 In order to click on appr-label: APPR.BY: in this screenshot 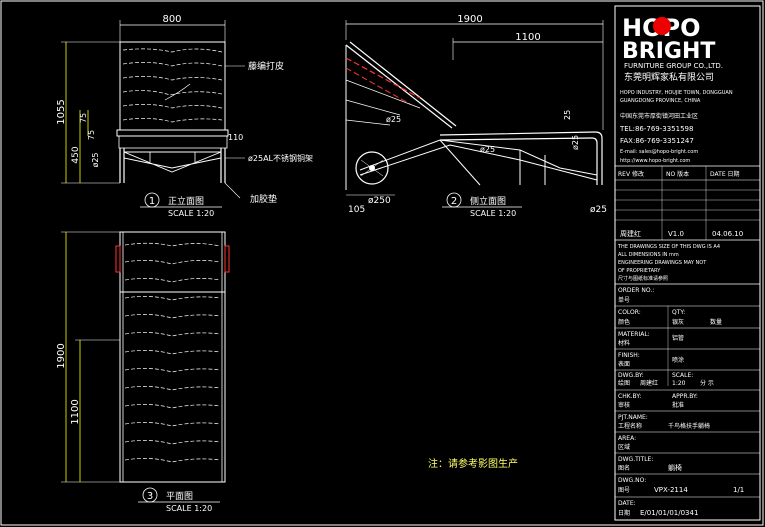, I will do `click(685, 396)`.